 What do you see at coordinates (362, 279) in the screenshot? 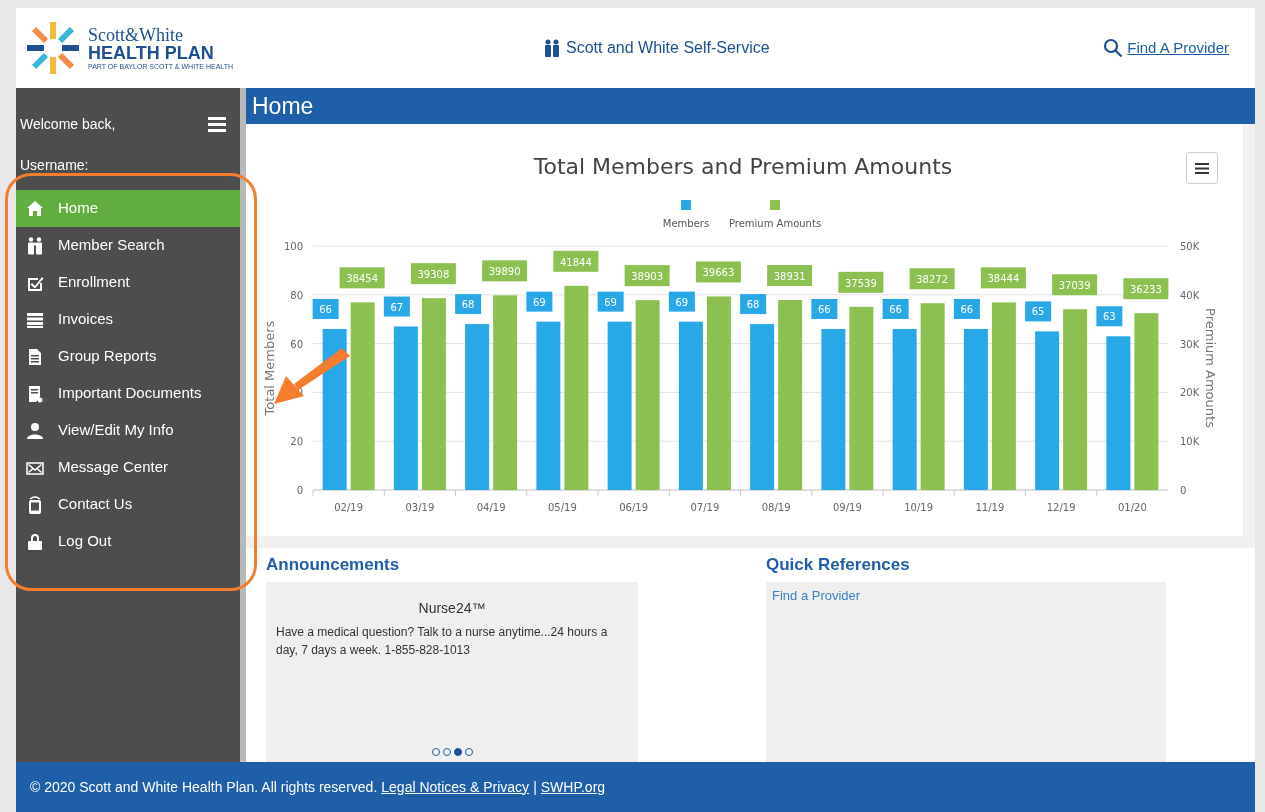
I see `data-label: 38454` at bounding box center [362, 279].